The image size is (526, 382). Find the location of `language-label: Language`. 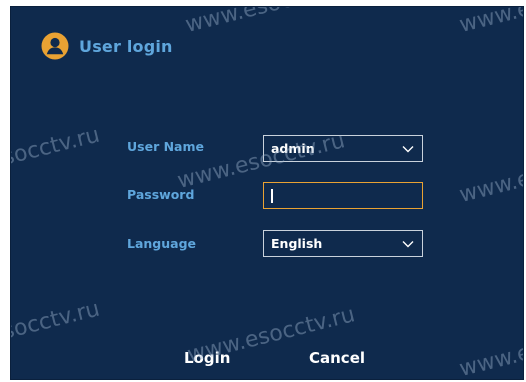

language-label: Language is located at coordinates (162, 243).